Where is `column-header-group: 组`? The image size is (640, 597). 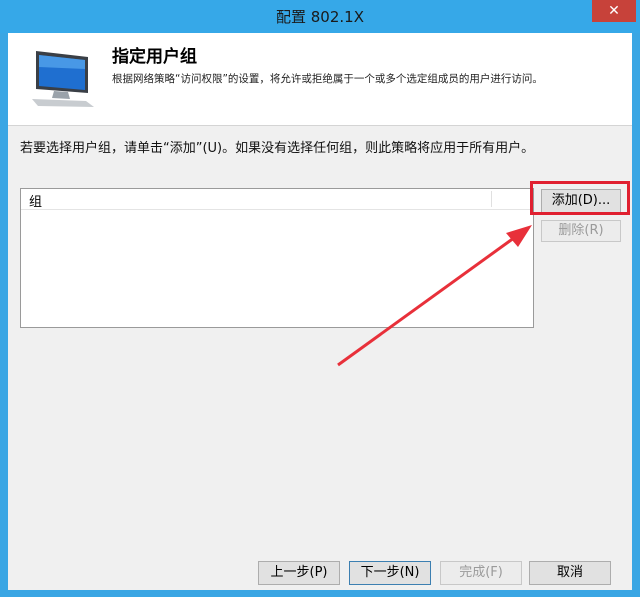
column-header-group: 组 is located at coordinates (35, 200).